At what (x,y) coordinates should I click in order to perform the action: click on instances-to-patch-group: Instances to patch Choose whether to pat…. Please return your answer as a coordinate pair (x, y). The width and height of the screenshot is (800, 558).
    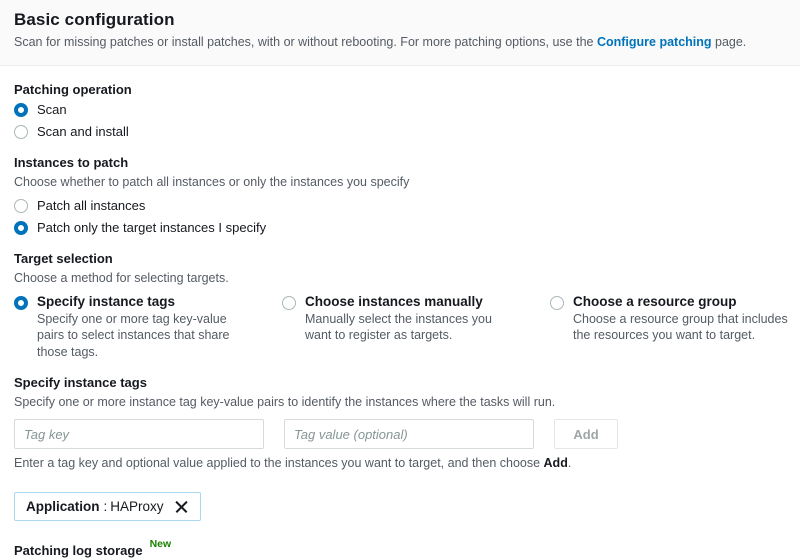
    Looking at the image, I should click on (400, 196).